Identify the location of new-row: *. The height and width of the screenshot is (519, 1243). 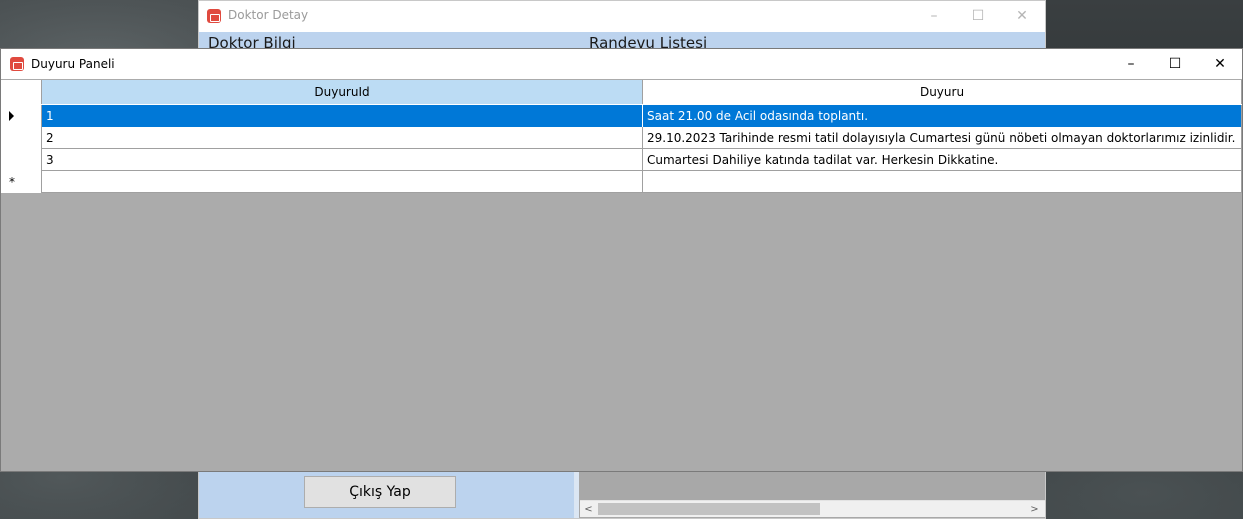
(621, 182).